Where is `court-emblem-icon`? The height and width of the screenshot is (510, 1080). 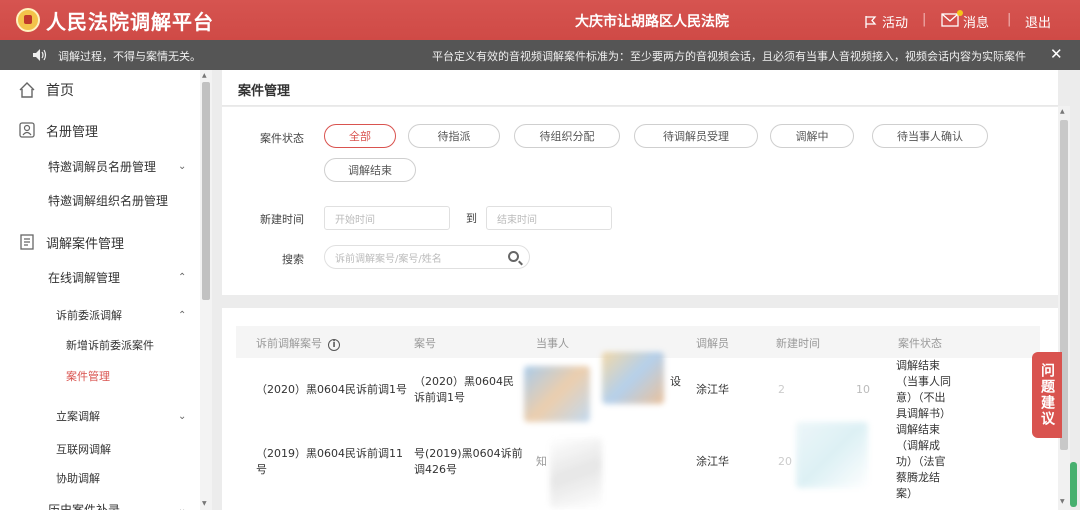 court-emblem-icon is located at coordinates (28, 20).